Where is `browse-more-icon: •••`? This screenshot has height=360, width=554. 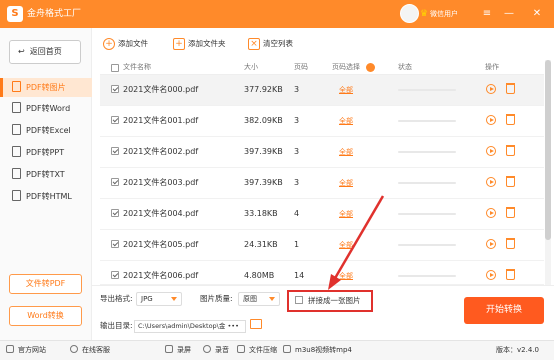
browse-more-icon: ••• is located at coordinates (233, 326).